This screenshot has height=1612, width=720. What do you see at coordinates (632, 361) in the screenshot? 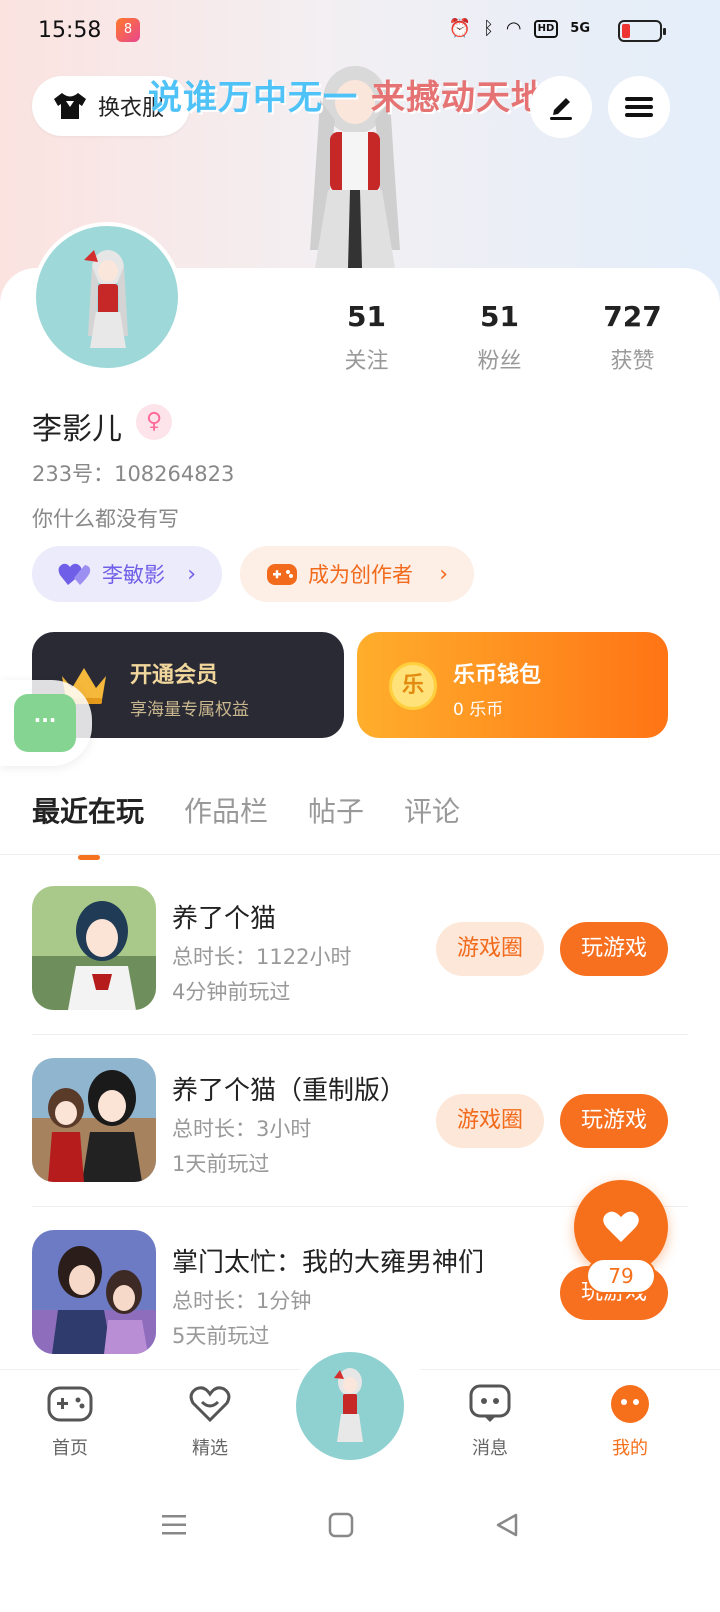
I see `stat-likes-label: 获赞` at bounding box center [632, 361].